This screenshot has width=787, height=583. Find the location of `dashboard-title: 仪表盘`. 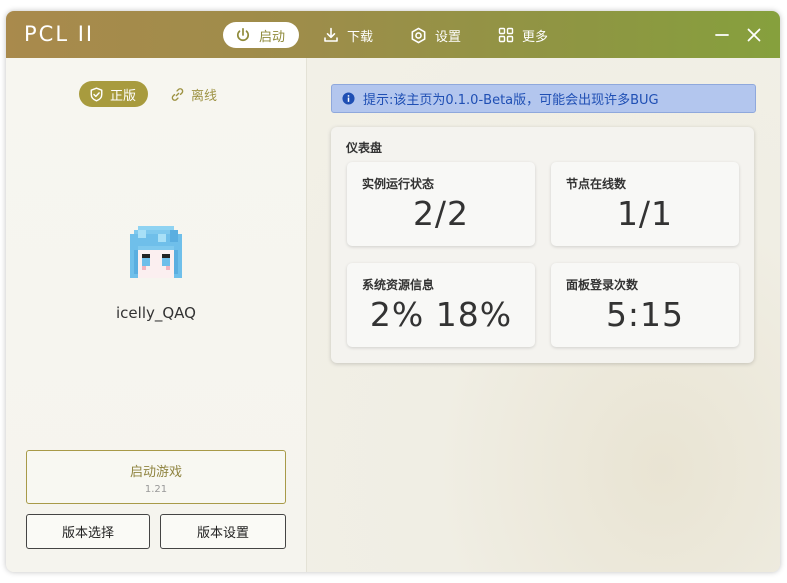

dashboard-title: 仪表盘 is located at coordinates (364, 148).